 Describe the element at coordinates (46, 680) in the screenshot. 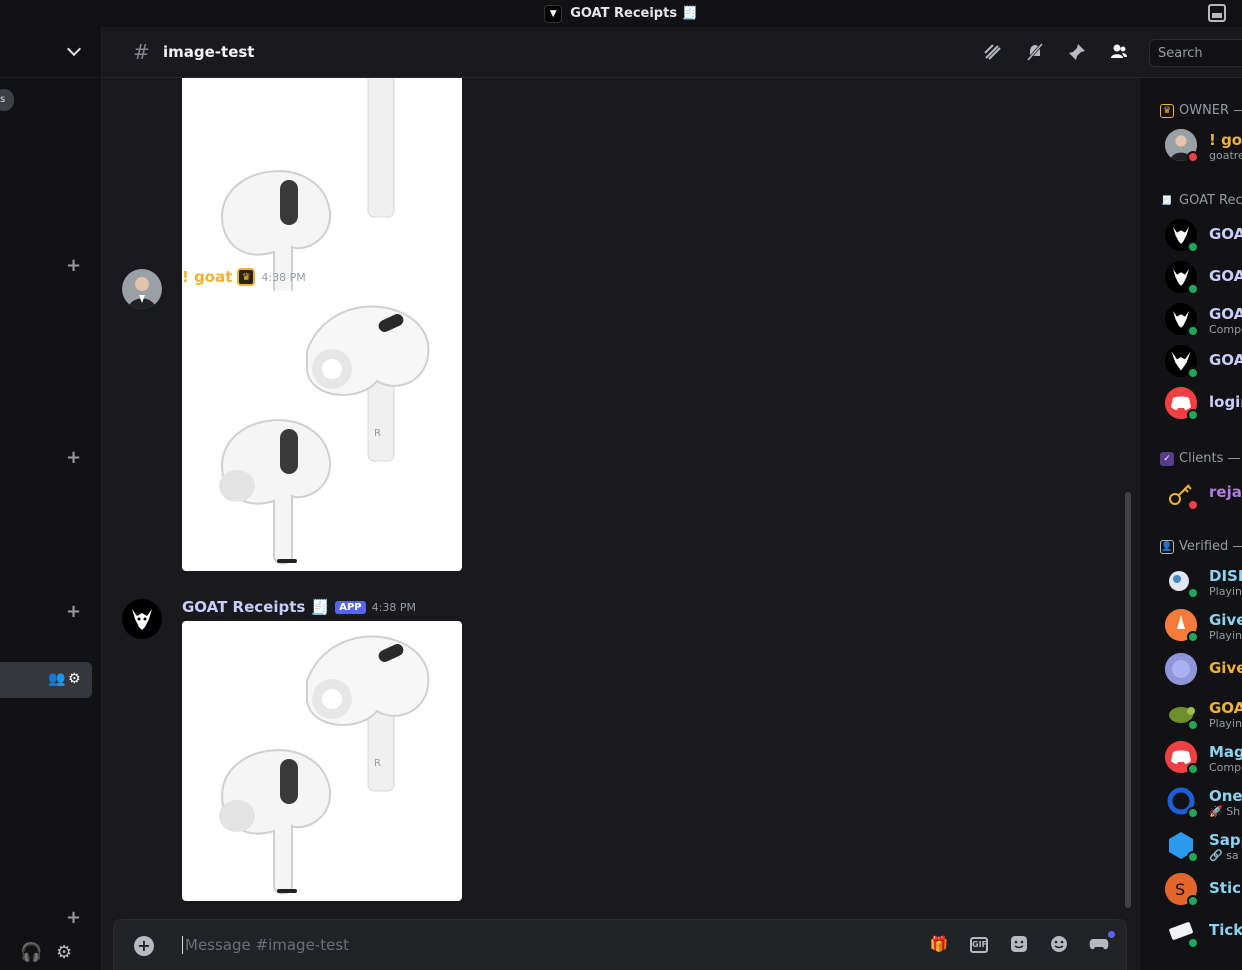

I see `sidebar-item-image-test: 👥 ⚙` at that location.